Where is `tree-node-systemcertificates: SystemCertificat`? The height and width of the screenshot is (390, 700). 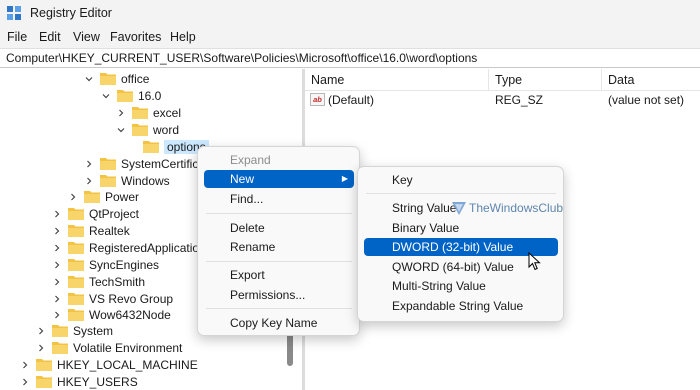
tree-node-systemcertificates: SystemCertificat is located at coordinates (146, 163).